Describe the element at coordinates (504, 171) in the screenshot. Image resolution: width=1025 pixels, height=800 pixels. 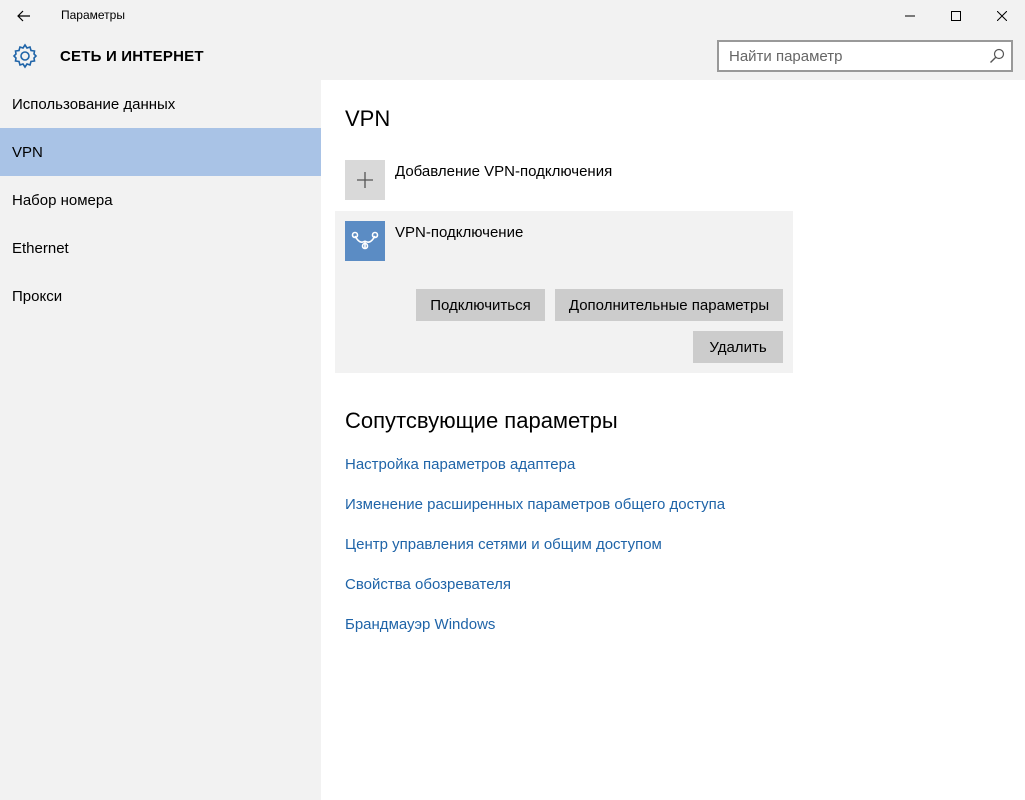
I see `add-vpn-label: Добавление VPN-подключения` at that location.